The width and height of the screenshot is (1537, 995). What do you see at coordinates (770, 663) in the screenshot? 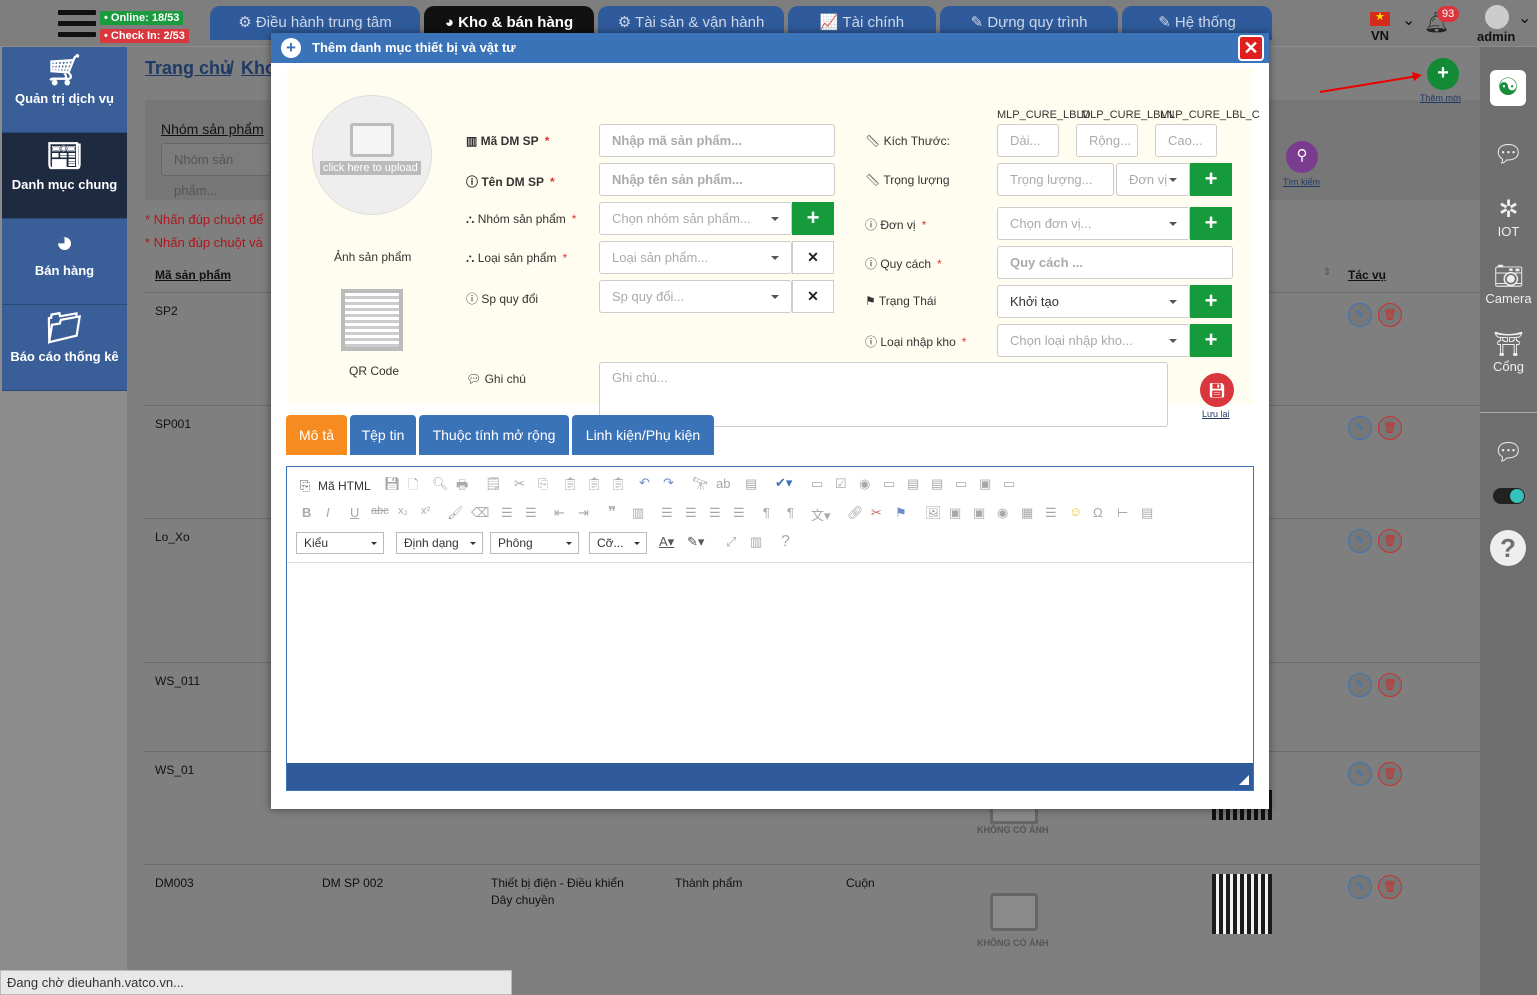
I see `editor-content` at bounding box center [770, 663].